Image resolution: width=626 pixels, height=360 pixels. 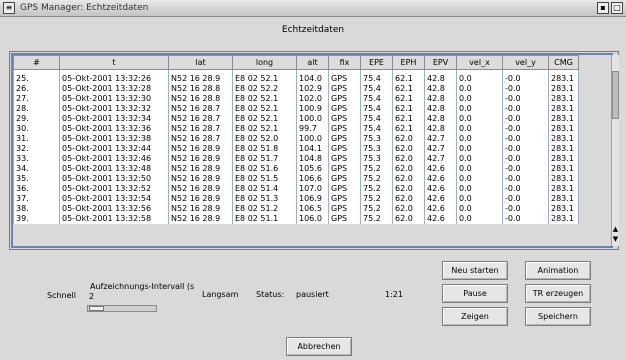 What do you see at coordinates (603, 8) in the screenshot?
I see `iconify-icon: ▪` at bounding box center [603, 8].